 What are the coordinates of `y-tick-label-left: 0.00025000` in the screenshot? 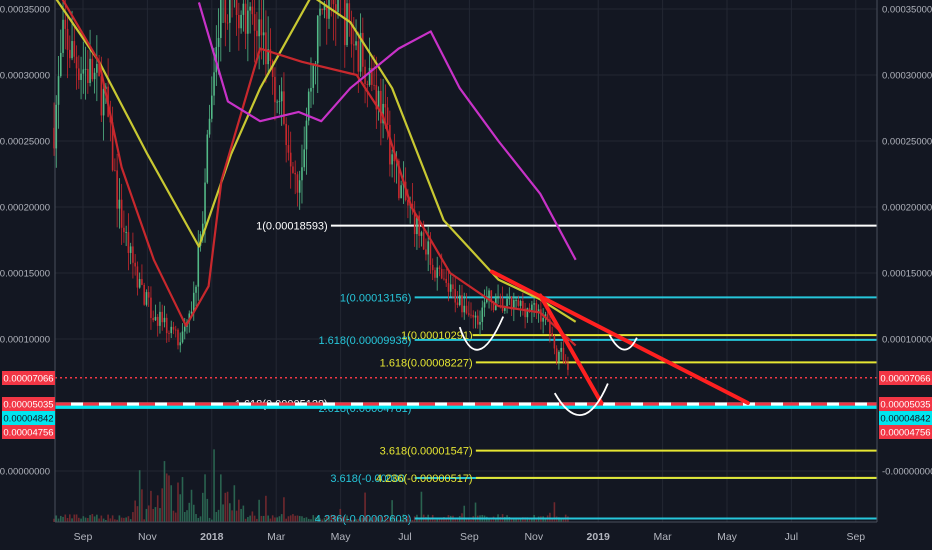 It's located at (25, 142).